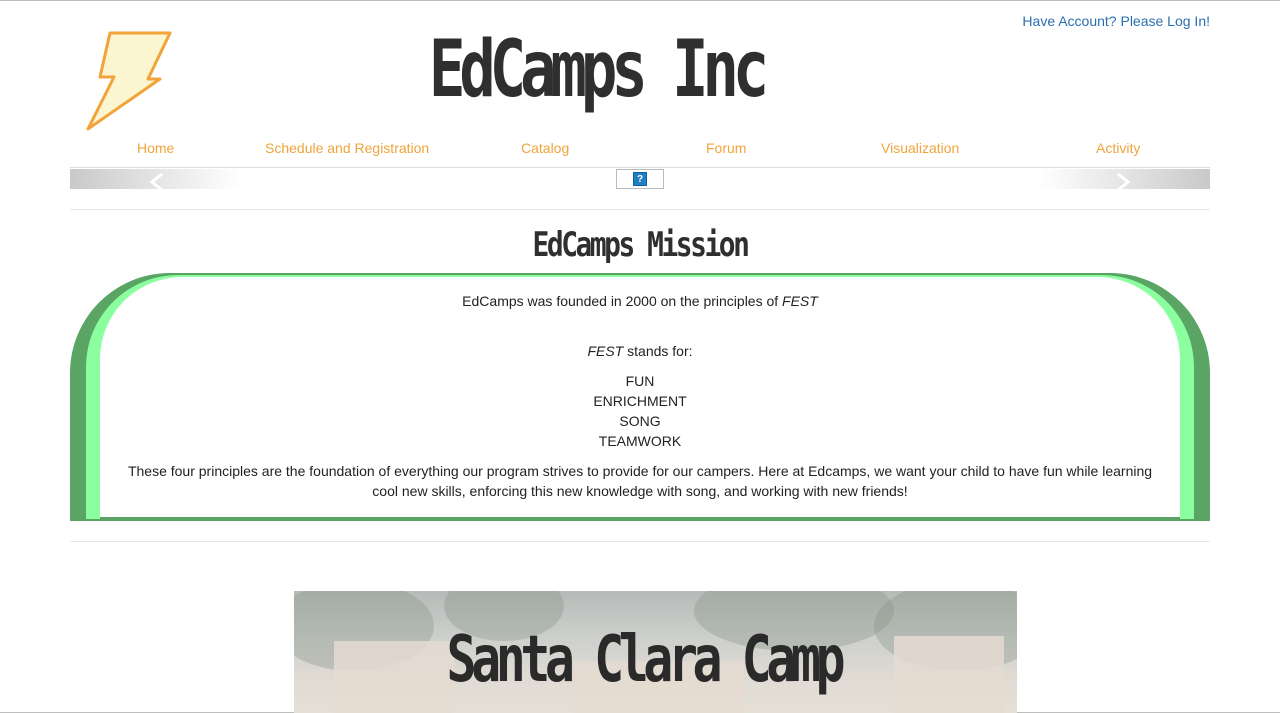  Describe the element at coordinates (640, 411) in the screenshot. I see `principles-list: FUN ENRICHMENT SONG TEAMWORK` at that location.